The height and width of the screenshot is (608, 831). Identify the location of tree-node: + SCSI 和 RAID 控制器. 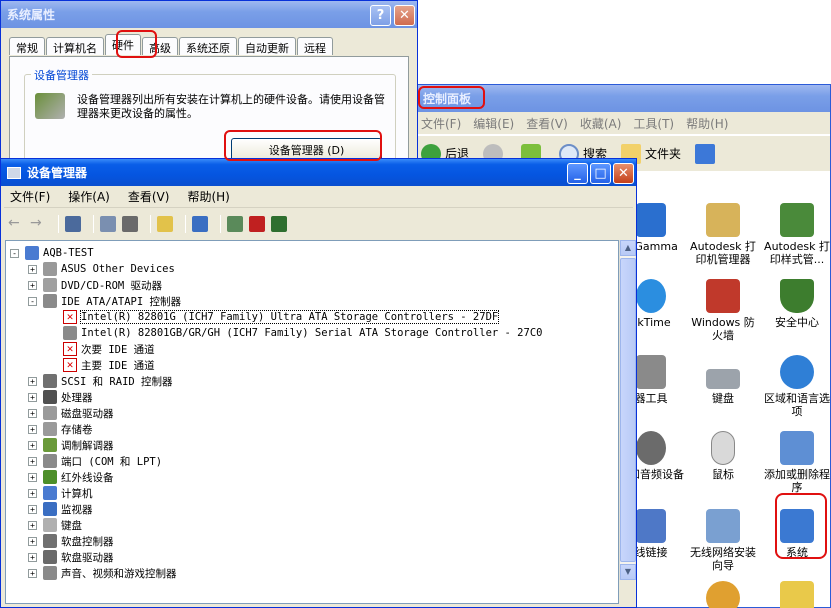
(100, 381).